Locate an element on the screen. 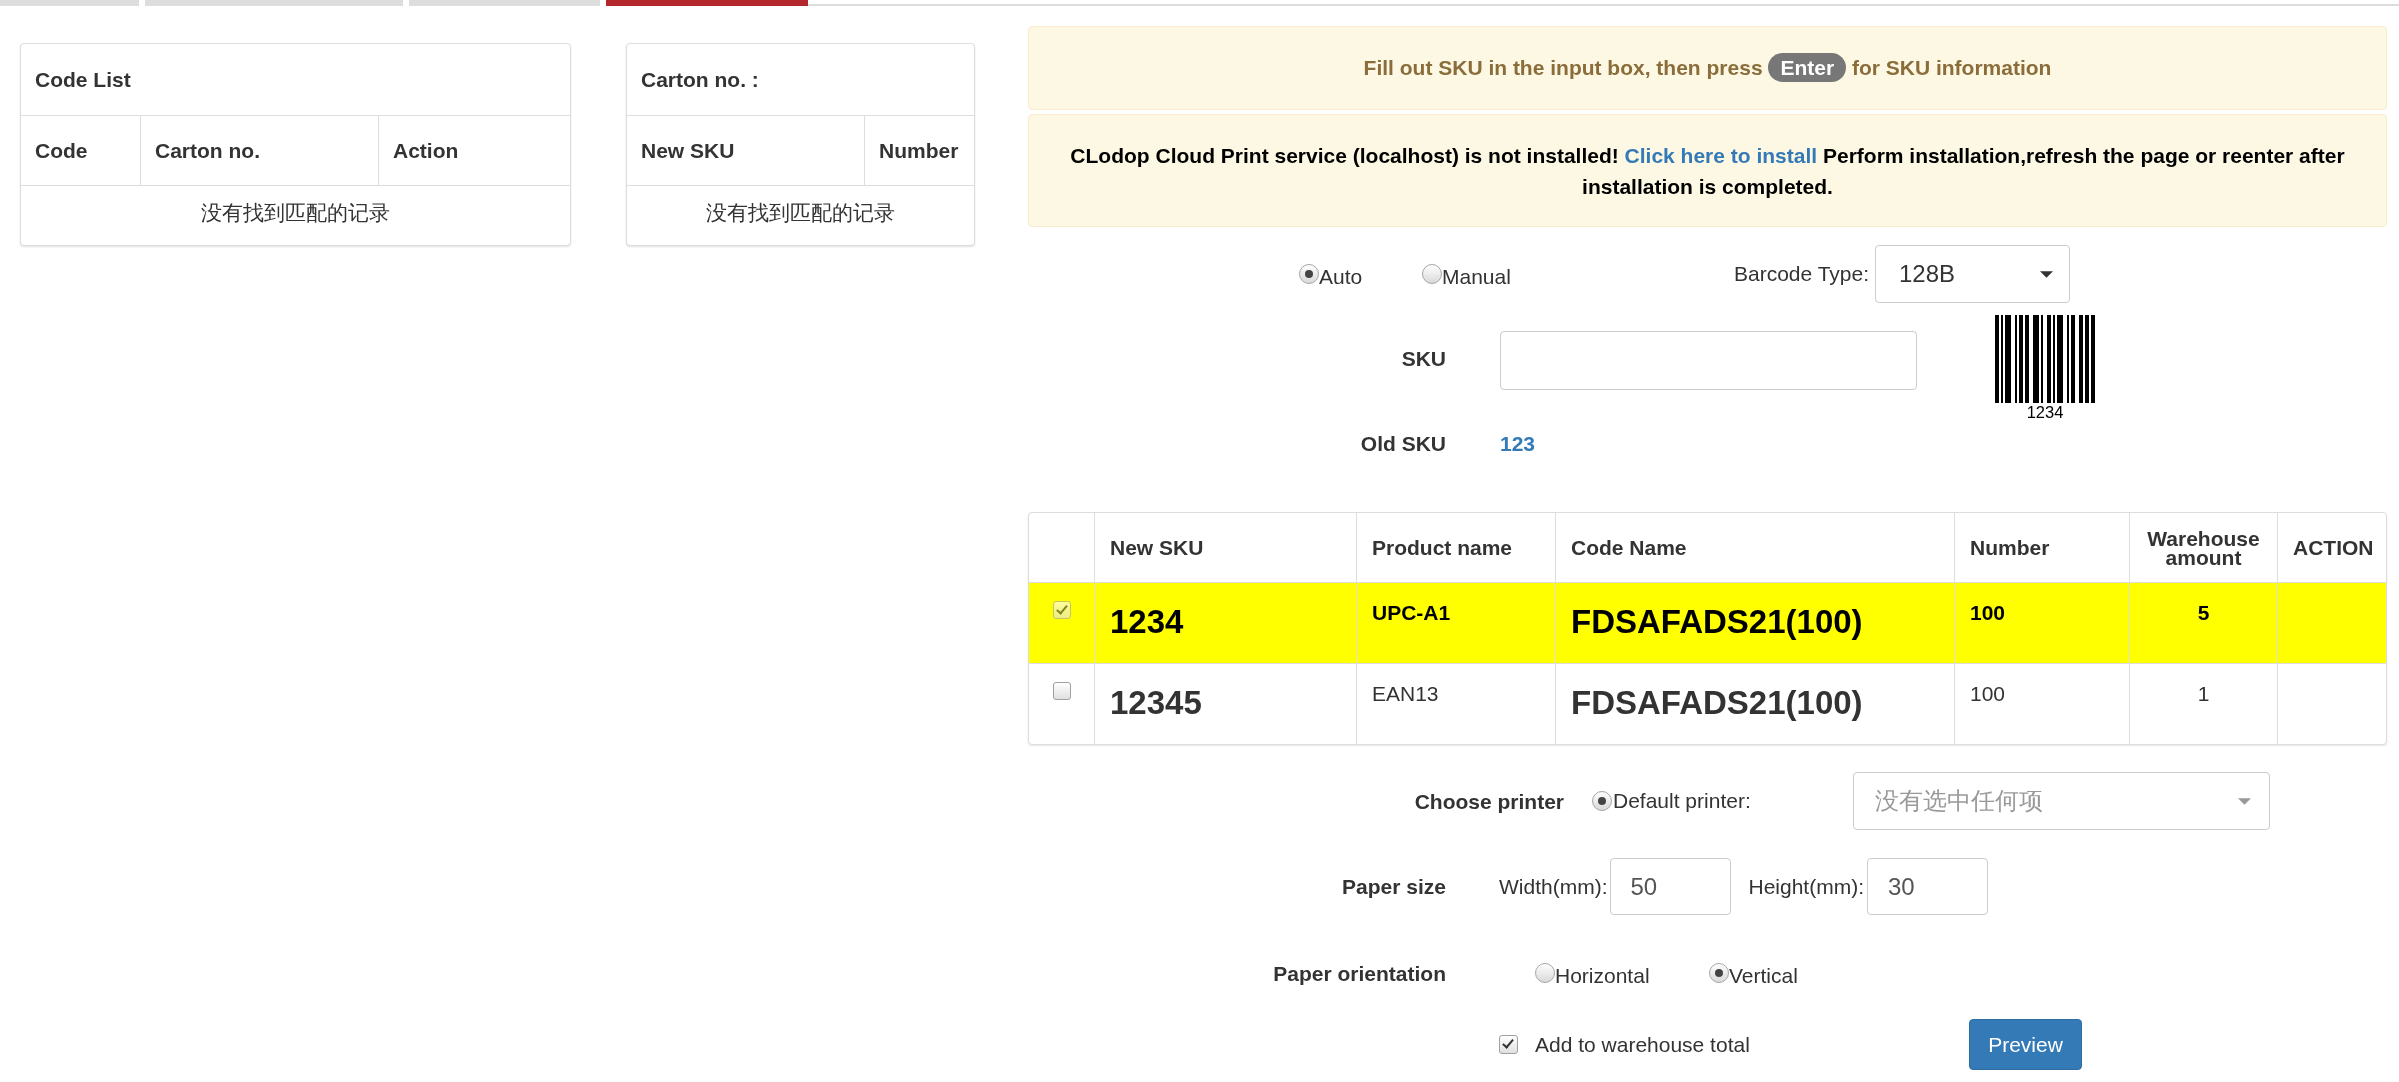  field-label: Paper size is located at coordinates (1393, 887).